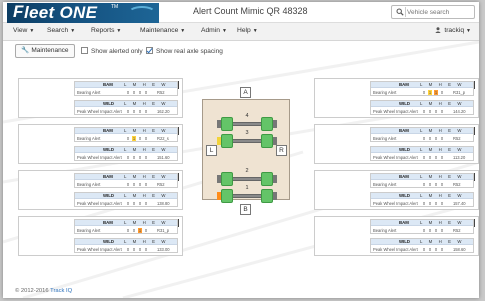 Image resolution: width=485 pixels, height=301 pixels. Describe the element at coordinates (440, 12) in the screenshot. I see `vehicle-search-input` at that location.